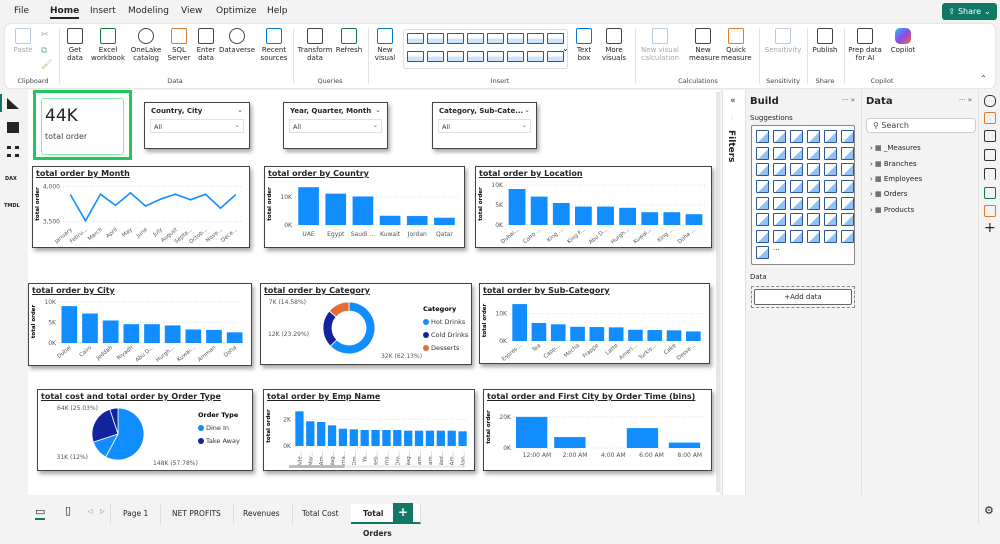  Describe the element at coordinates (847, 203) in the screenshot. I see `table-icon` at that location.